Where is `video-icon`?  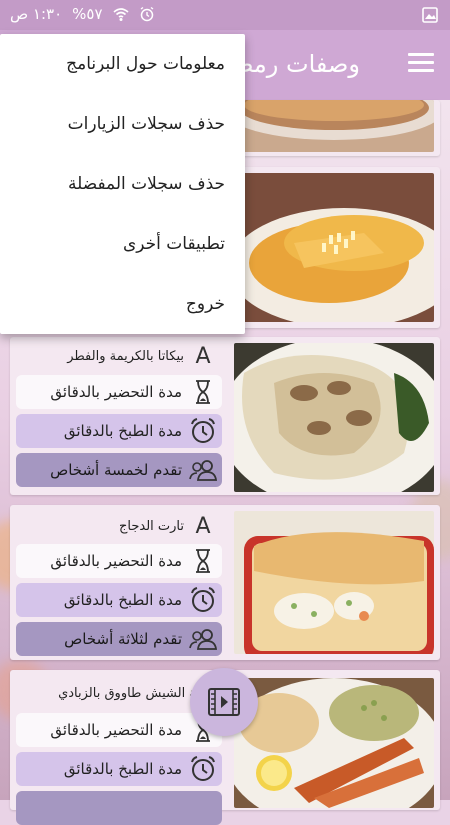 video-icon is located at coordinates (224, 702).